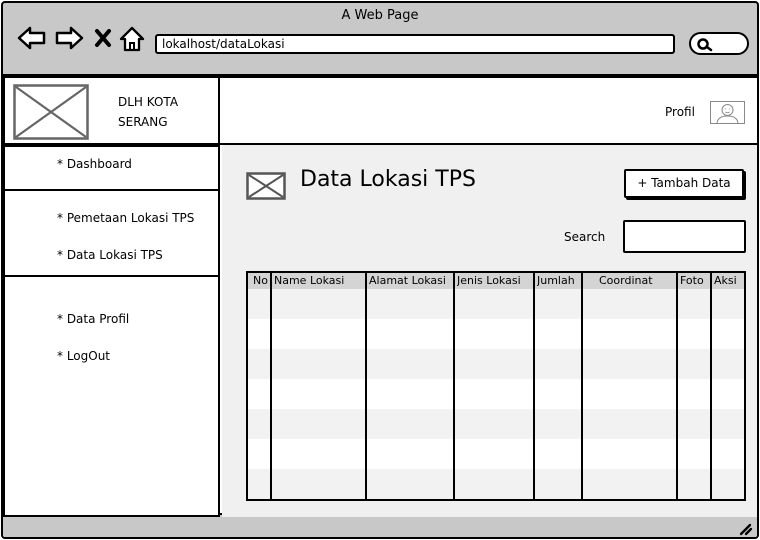 The height and width of the screenshot is (540, 760). What do you see at coordinates (684, 183) in the screenshot?
I see `add-data-button: + Tambah Data` at bounding box center [684, 183].